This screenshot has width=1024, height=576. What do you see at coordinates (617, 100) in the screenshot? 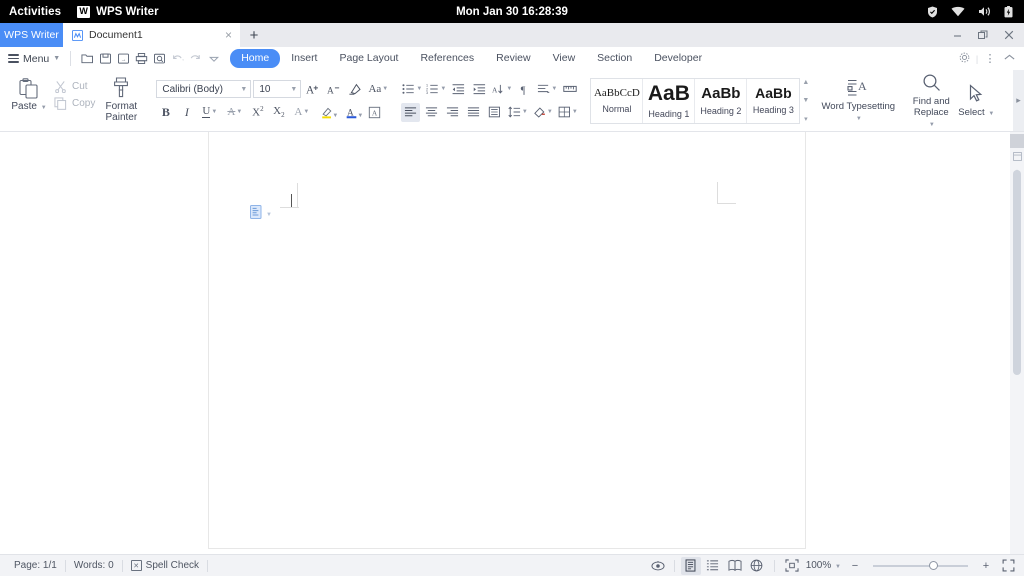
I see `style-normal: AaBbCcD Normal` at bounding box center [617, 100].